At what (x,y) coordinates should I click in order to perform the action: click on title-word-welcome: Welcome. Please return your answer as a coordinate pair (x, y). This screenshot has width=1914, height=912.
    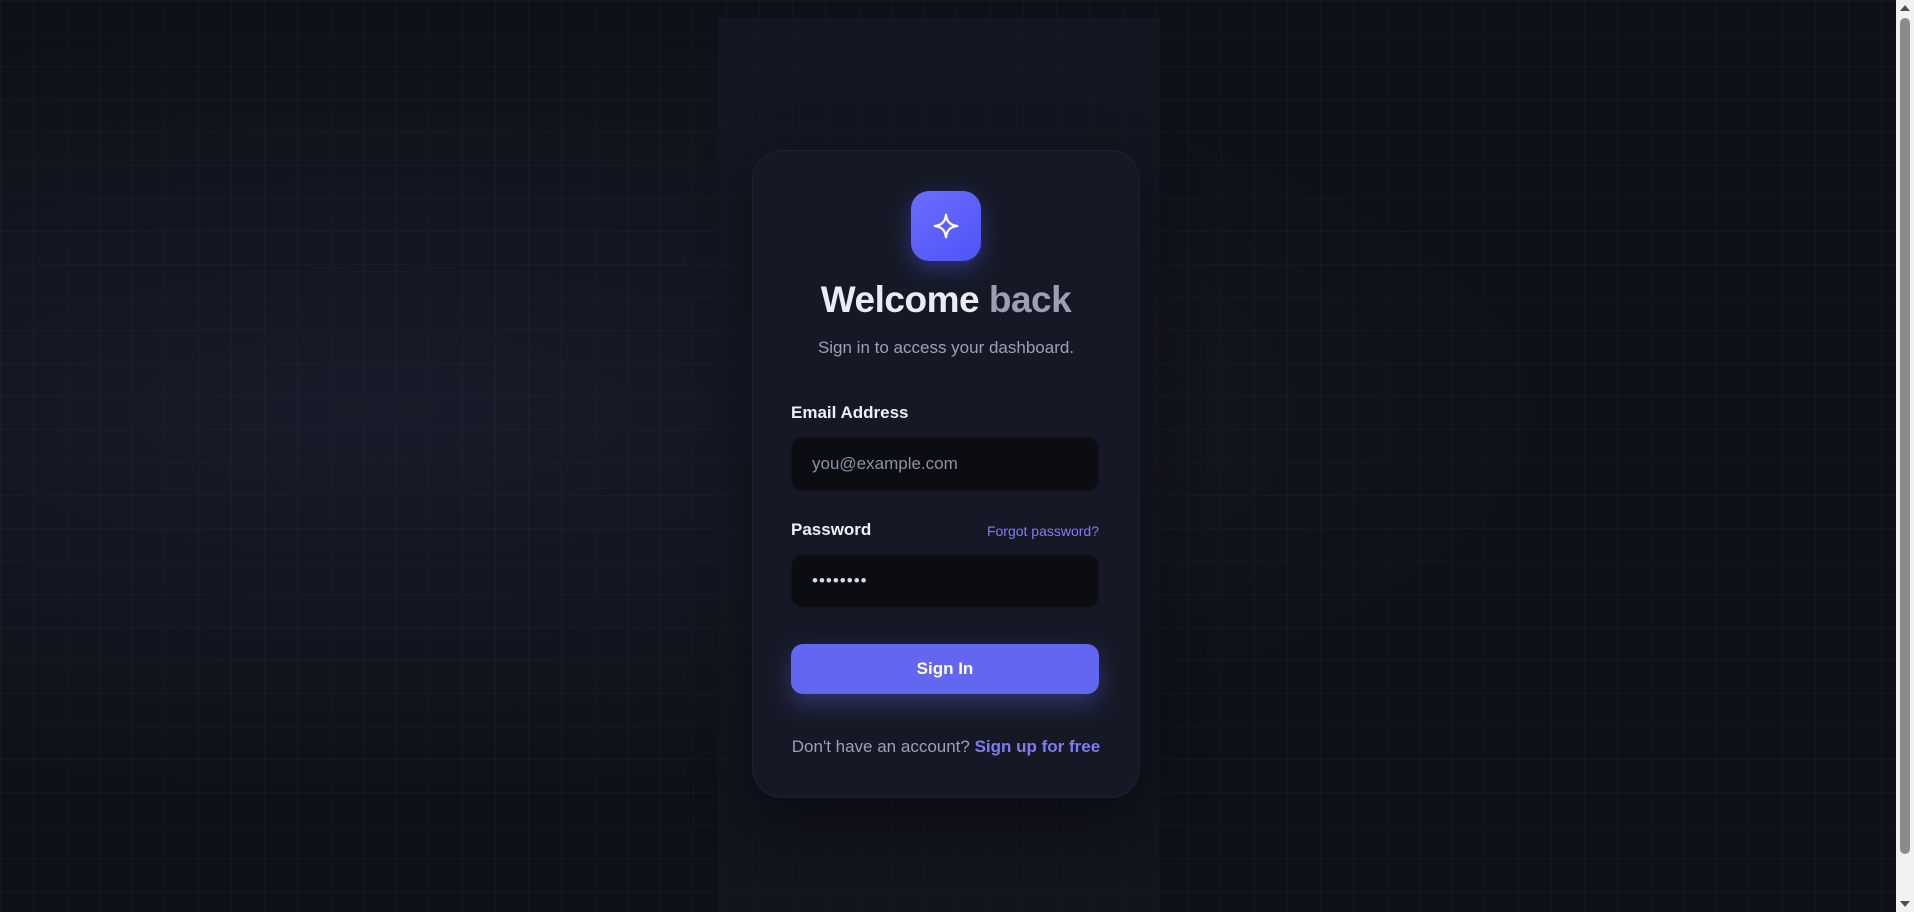
    Looking at the image, I should click on (900, 299).